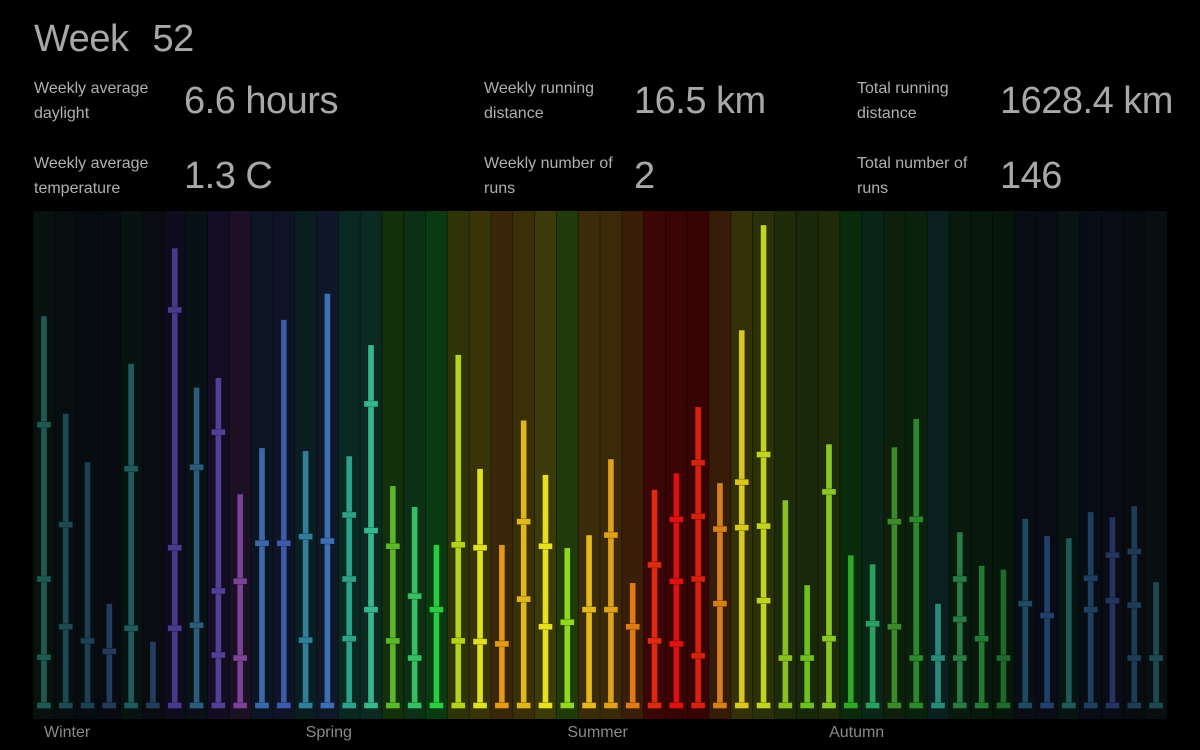 This screenshot has width=1200, height=750. I want to click on season-label-spring: Spring, so click(328, 732).